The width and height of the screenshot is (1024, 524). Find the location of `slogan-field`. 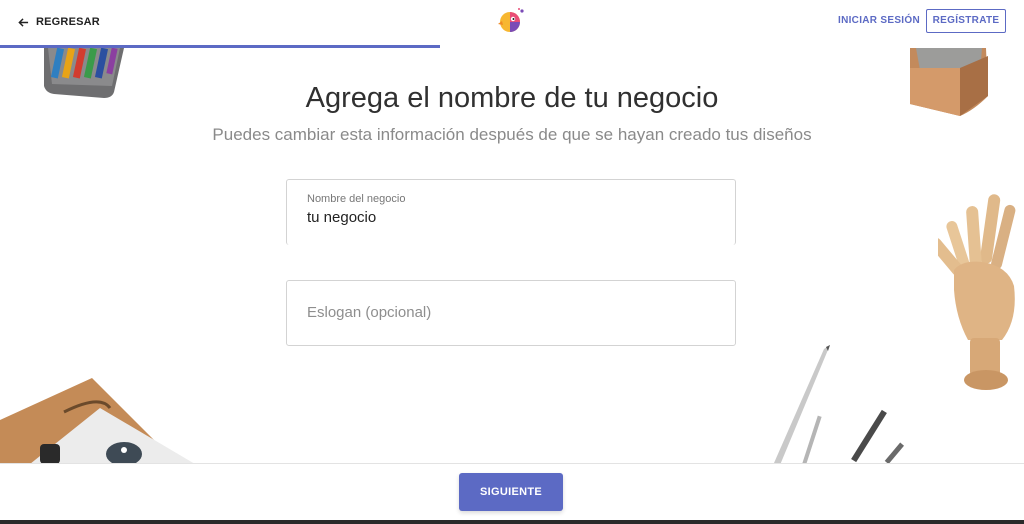

slogan-field is located at coordinates (511, 313).